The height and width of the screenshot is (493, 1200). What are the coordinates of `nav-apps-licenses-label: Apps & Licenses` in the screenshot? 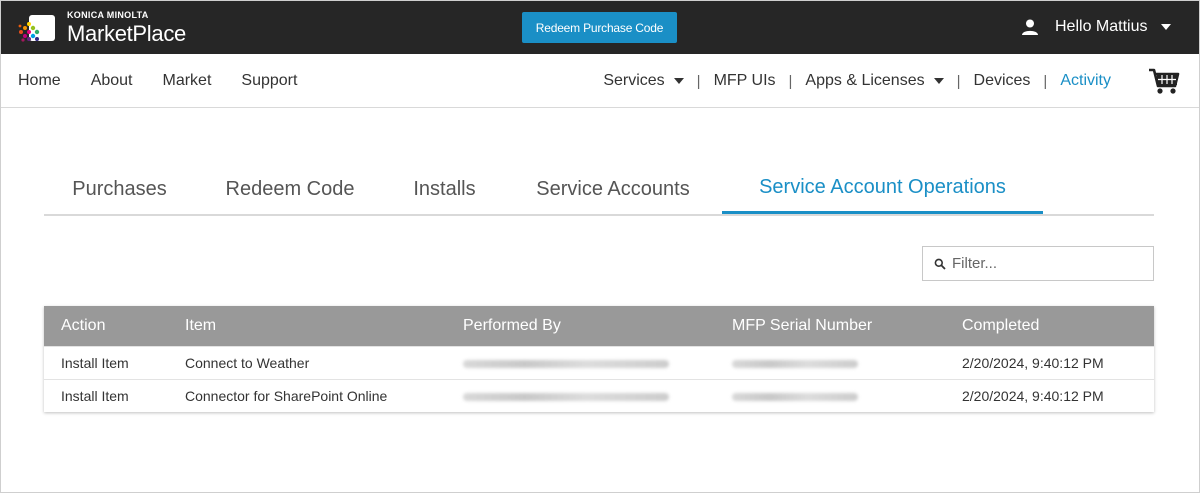 It's located at (865, 80).